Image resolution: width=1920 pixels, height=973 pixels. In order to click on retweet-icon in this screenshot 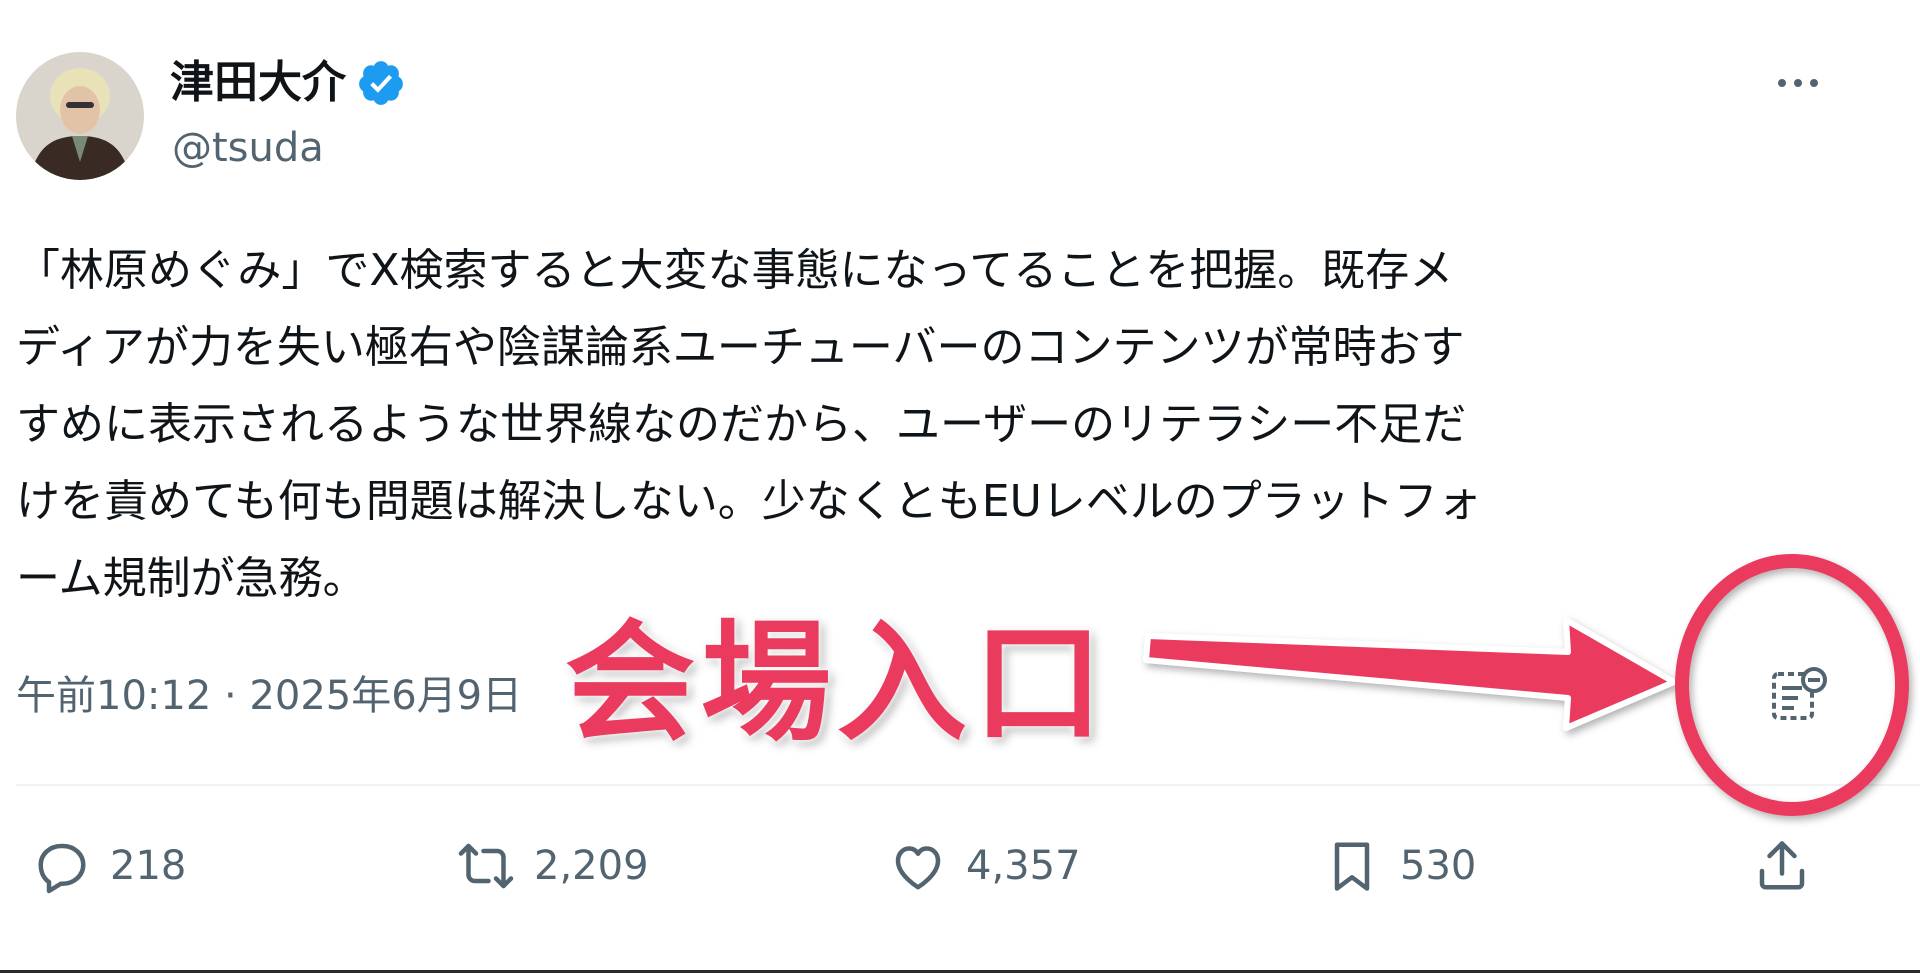, I will do `click(486, 866)`.